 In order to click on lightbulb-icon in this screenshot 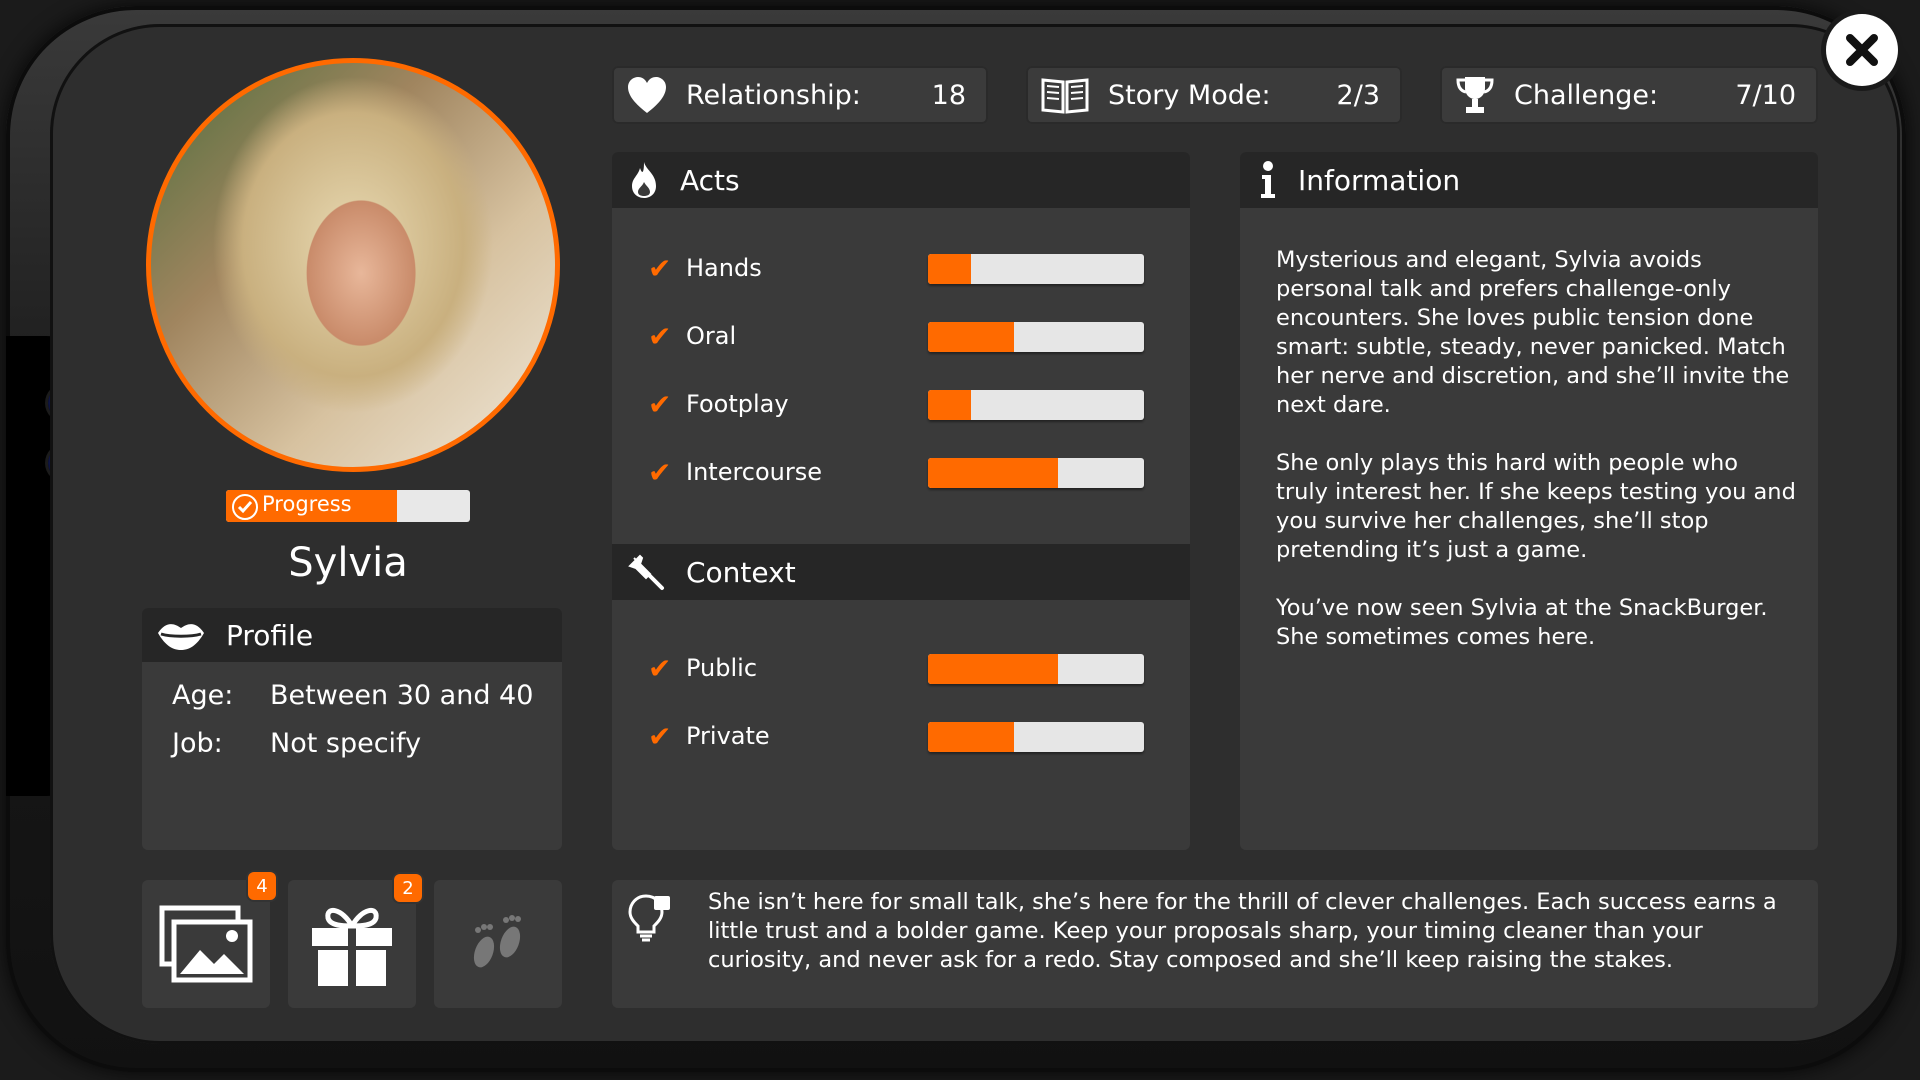, I will do `click(649, 918)`.